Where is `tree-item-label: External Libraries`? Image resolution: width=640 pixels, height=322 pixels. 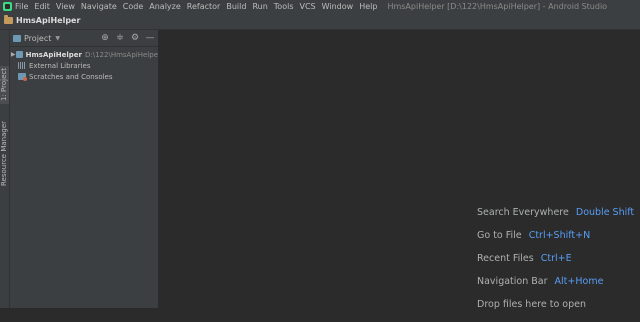 tree-item-label: External Libraries is located at coordinates (60, 65).